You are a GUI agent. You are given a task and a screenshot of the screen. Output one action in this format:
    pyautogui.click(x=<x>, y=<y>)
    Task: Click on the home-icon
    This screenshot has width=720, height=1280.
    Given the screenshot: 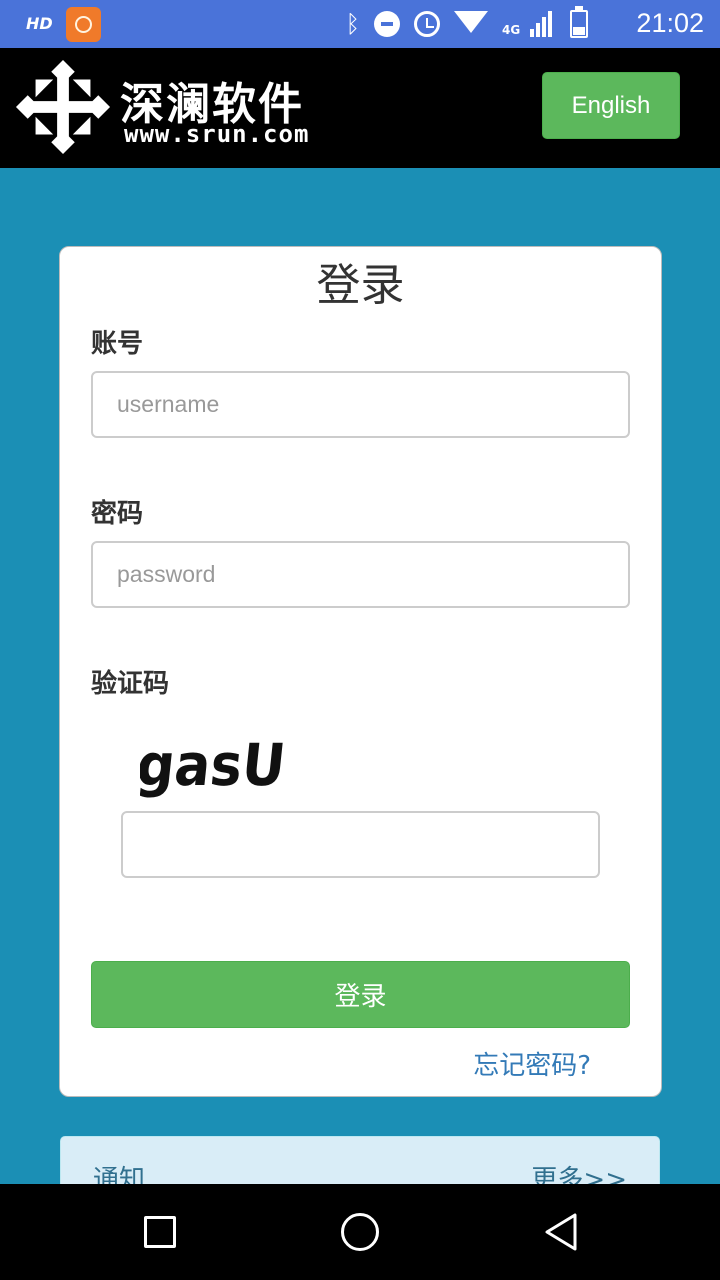 What is the action you would take?
    pyautogui.click(x=360, y=1232)
    